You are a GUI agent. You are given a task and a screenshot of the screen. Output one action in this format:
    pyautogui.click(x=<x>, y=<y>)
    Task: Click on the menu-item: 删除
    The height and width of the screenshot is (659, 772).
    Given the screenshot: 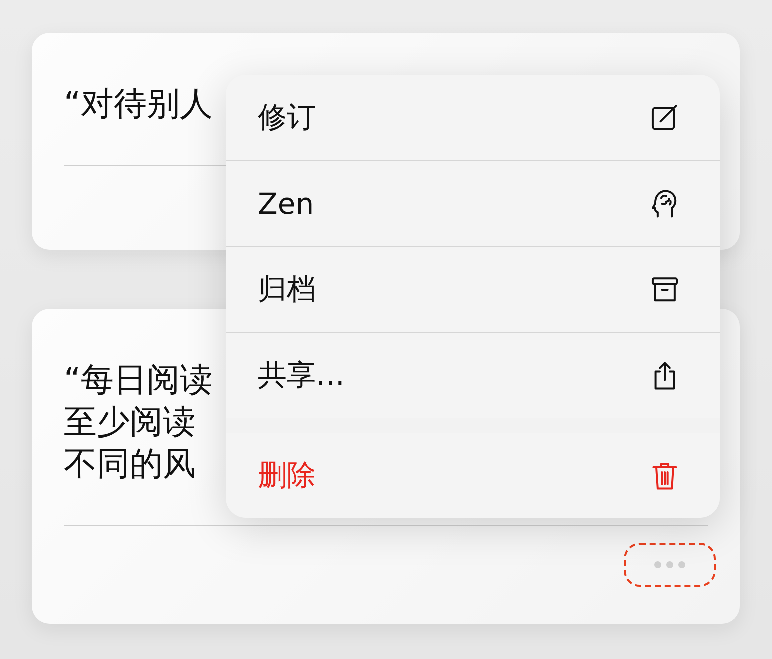 What is the action you would take?
    pyautogui.click(x=473, y=475)
    